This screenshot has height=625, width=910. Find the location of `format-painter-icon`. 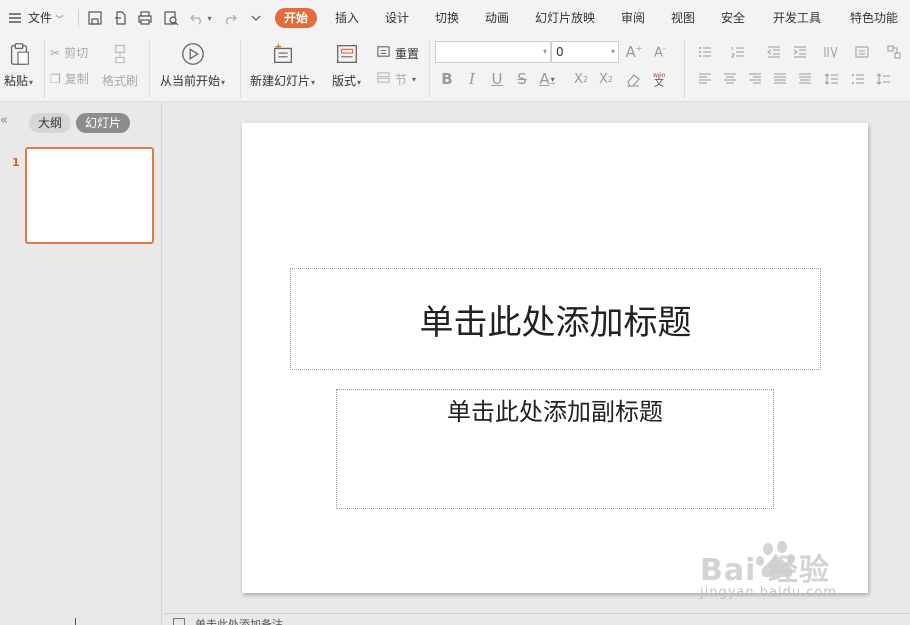

format-painter-icon is located at coordinates (120, 54).